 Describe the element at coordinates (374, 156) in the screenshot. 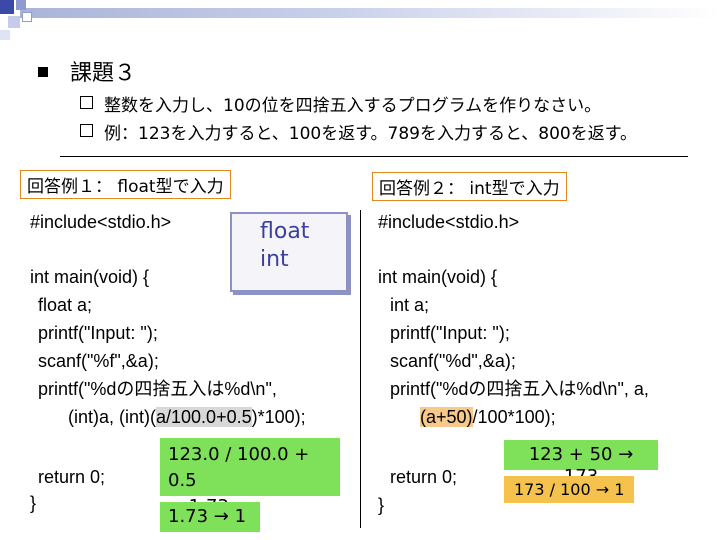

I see `divider` at that location.